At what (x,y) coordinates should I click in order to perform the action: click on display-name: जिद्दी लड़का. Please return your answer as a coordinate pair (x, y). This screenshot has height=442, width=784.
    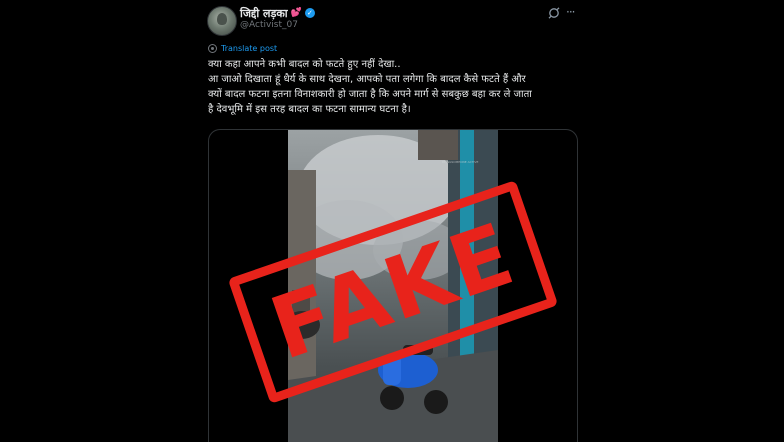
    Looking at the image, I should click on (264, 13).